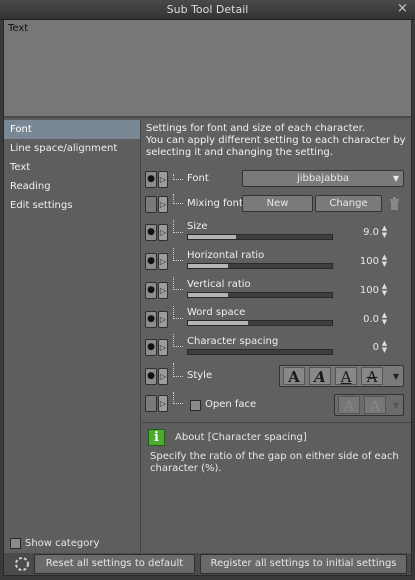 This screenshot has width=415, height=580. What do you see at coordinates (72, 148) in the screenshot?
I see `category-line-space: Line space/alignment` at bounding box center [72, 148].